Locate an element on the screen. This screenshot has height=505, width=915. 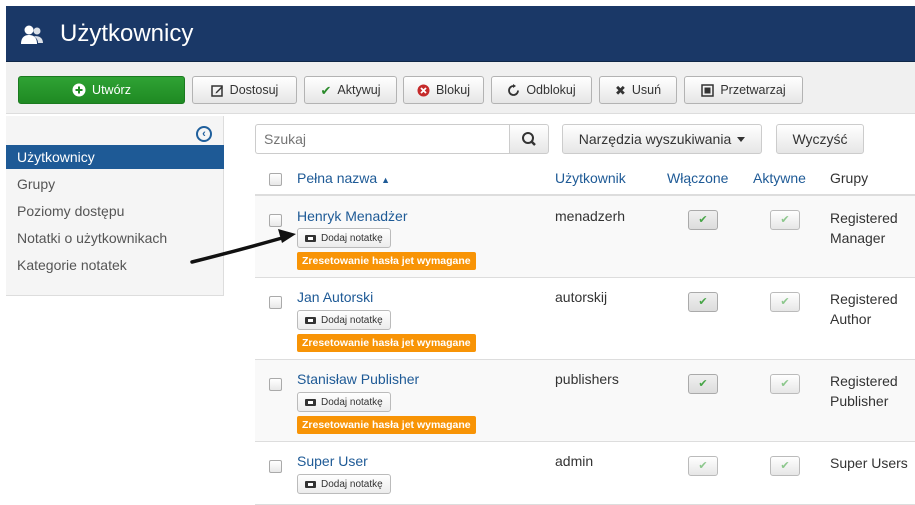
clear-button: Wyczyść is located at coordinates (820, 139).